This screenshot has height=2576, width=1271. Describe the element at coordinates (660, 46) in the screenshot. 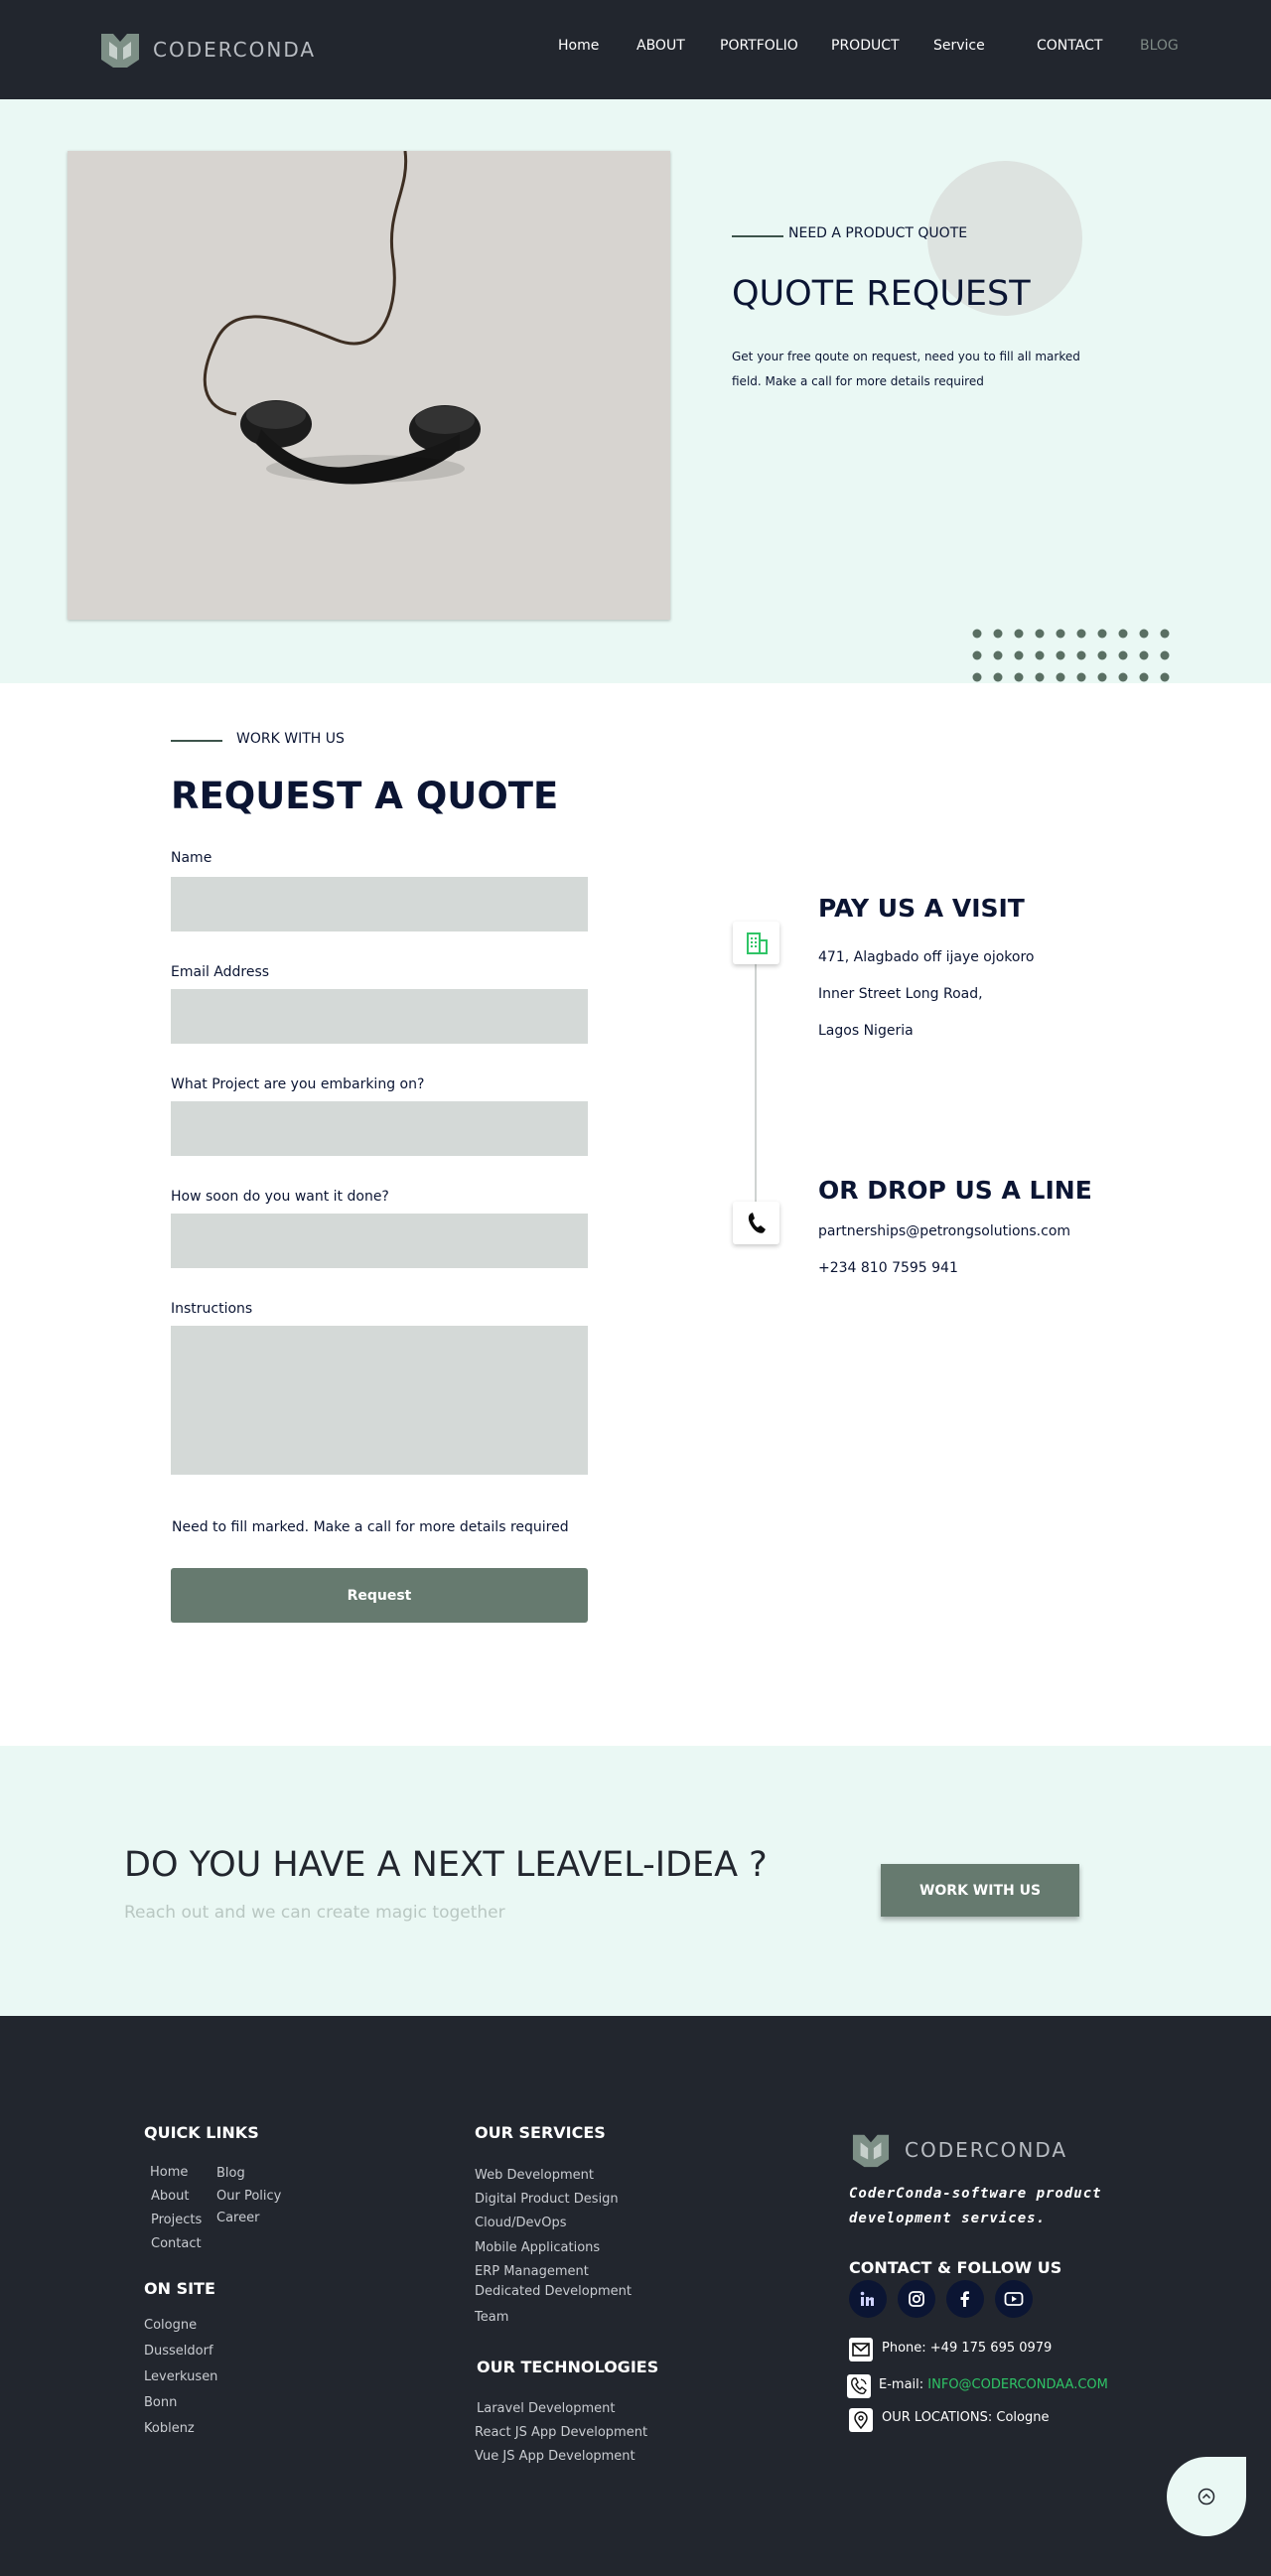

I see `nav-about: ABOUT` at that location.